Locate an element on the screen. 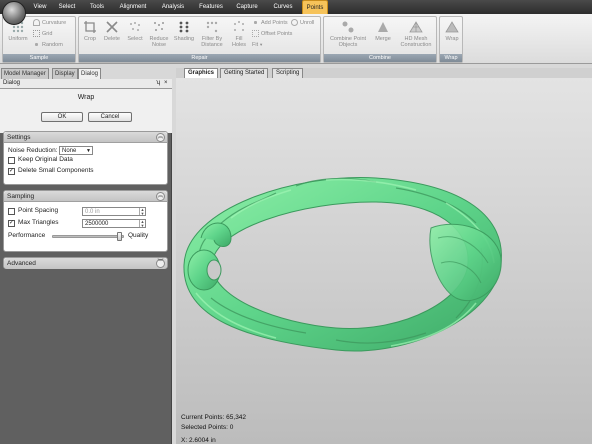 The height and width of the screenshot is (444, 592). add-points-button: Add Points is located at coordinates (270, 23).